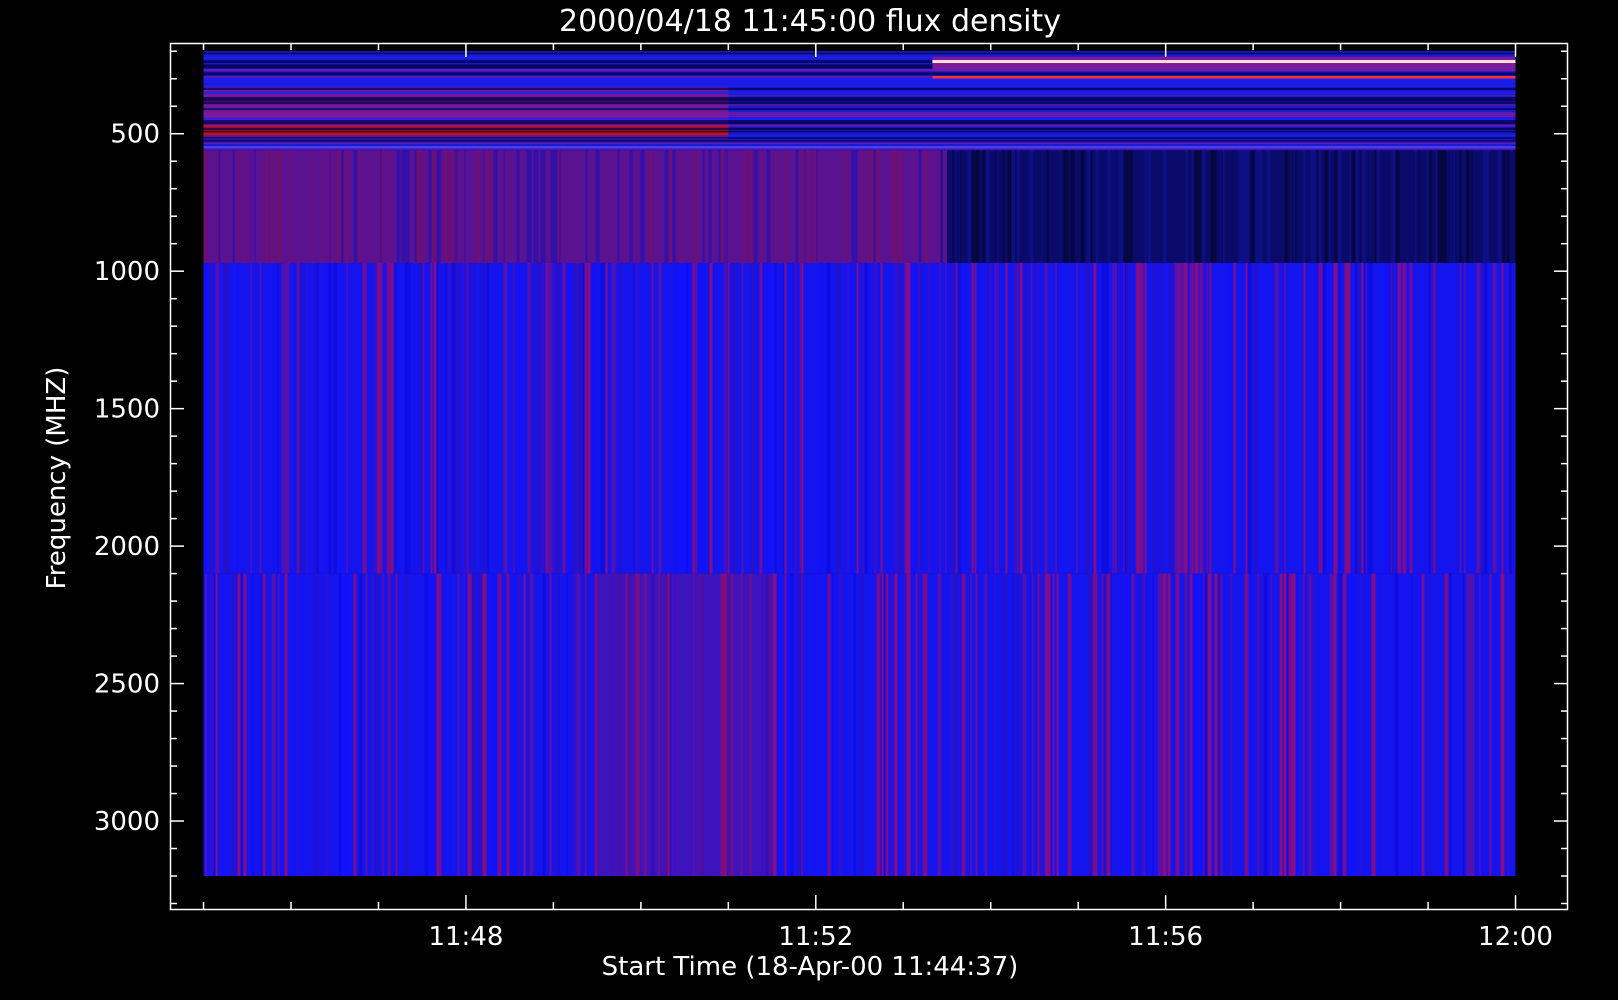 The width and height of the screenshot is (1618, 1000). What do you see at coordinates (685, 725) in the screenshot?
I see `band-reddish-zone` at bounding box center [685, 725].